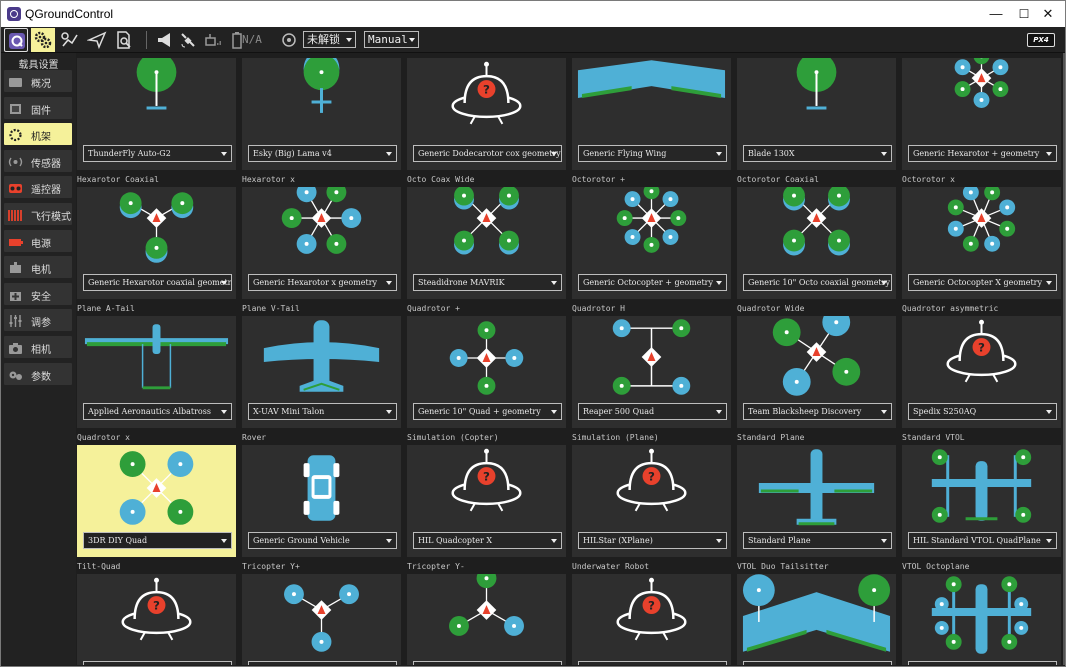  I want to click on sidebar-item-label: 电源, so click(41, 244).